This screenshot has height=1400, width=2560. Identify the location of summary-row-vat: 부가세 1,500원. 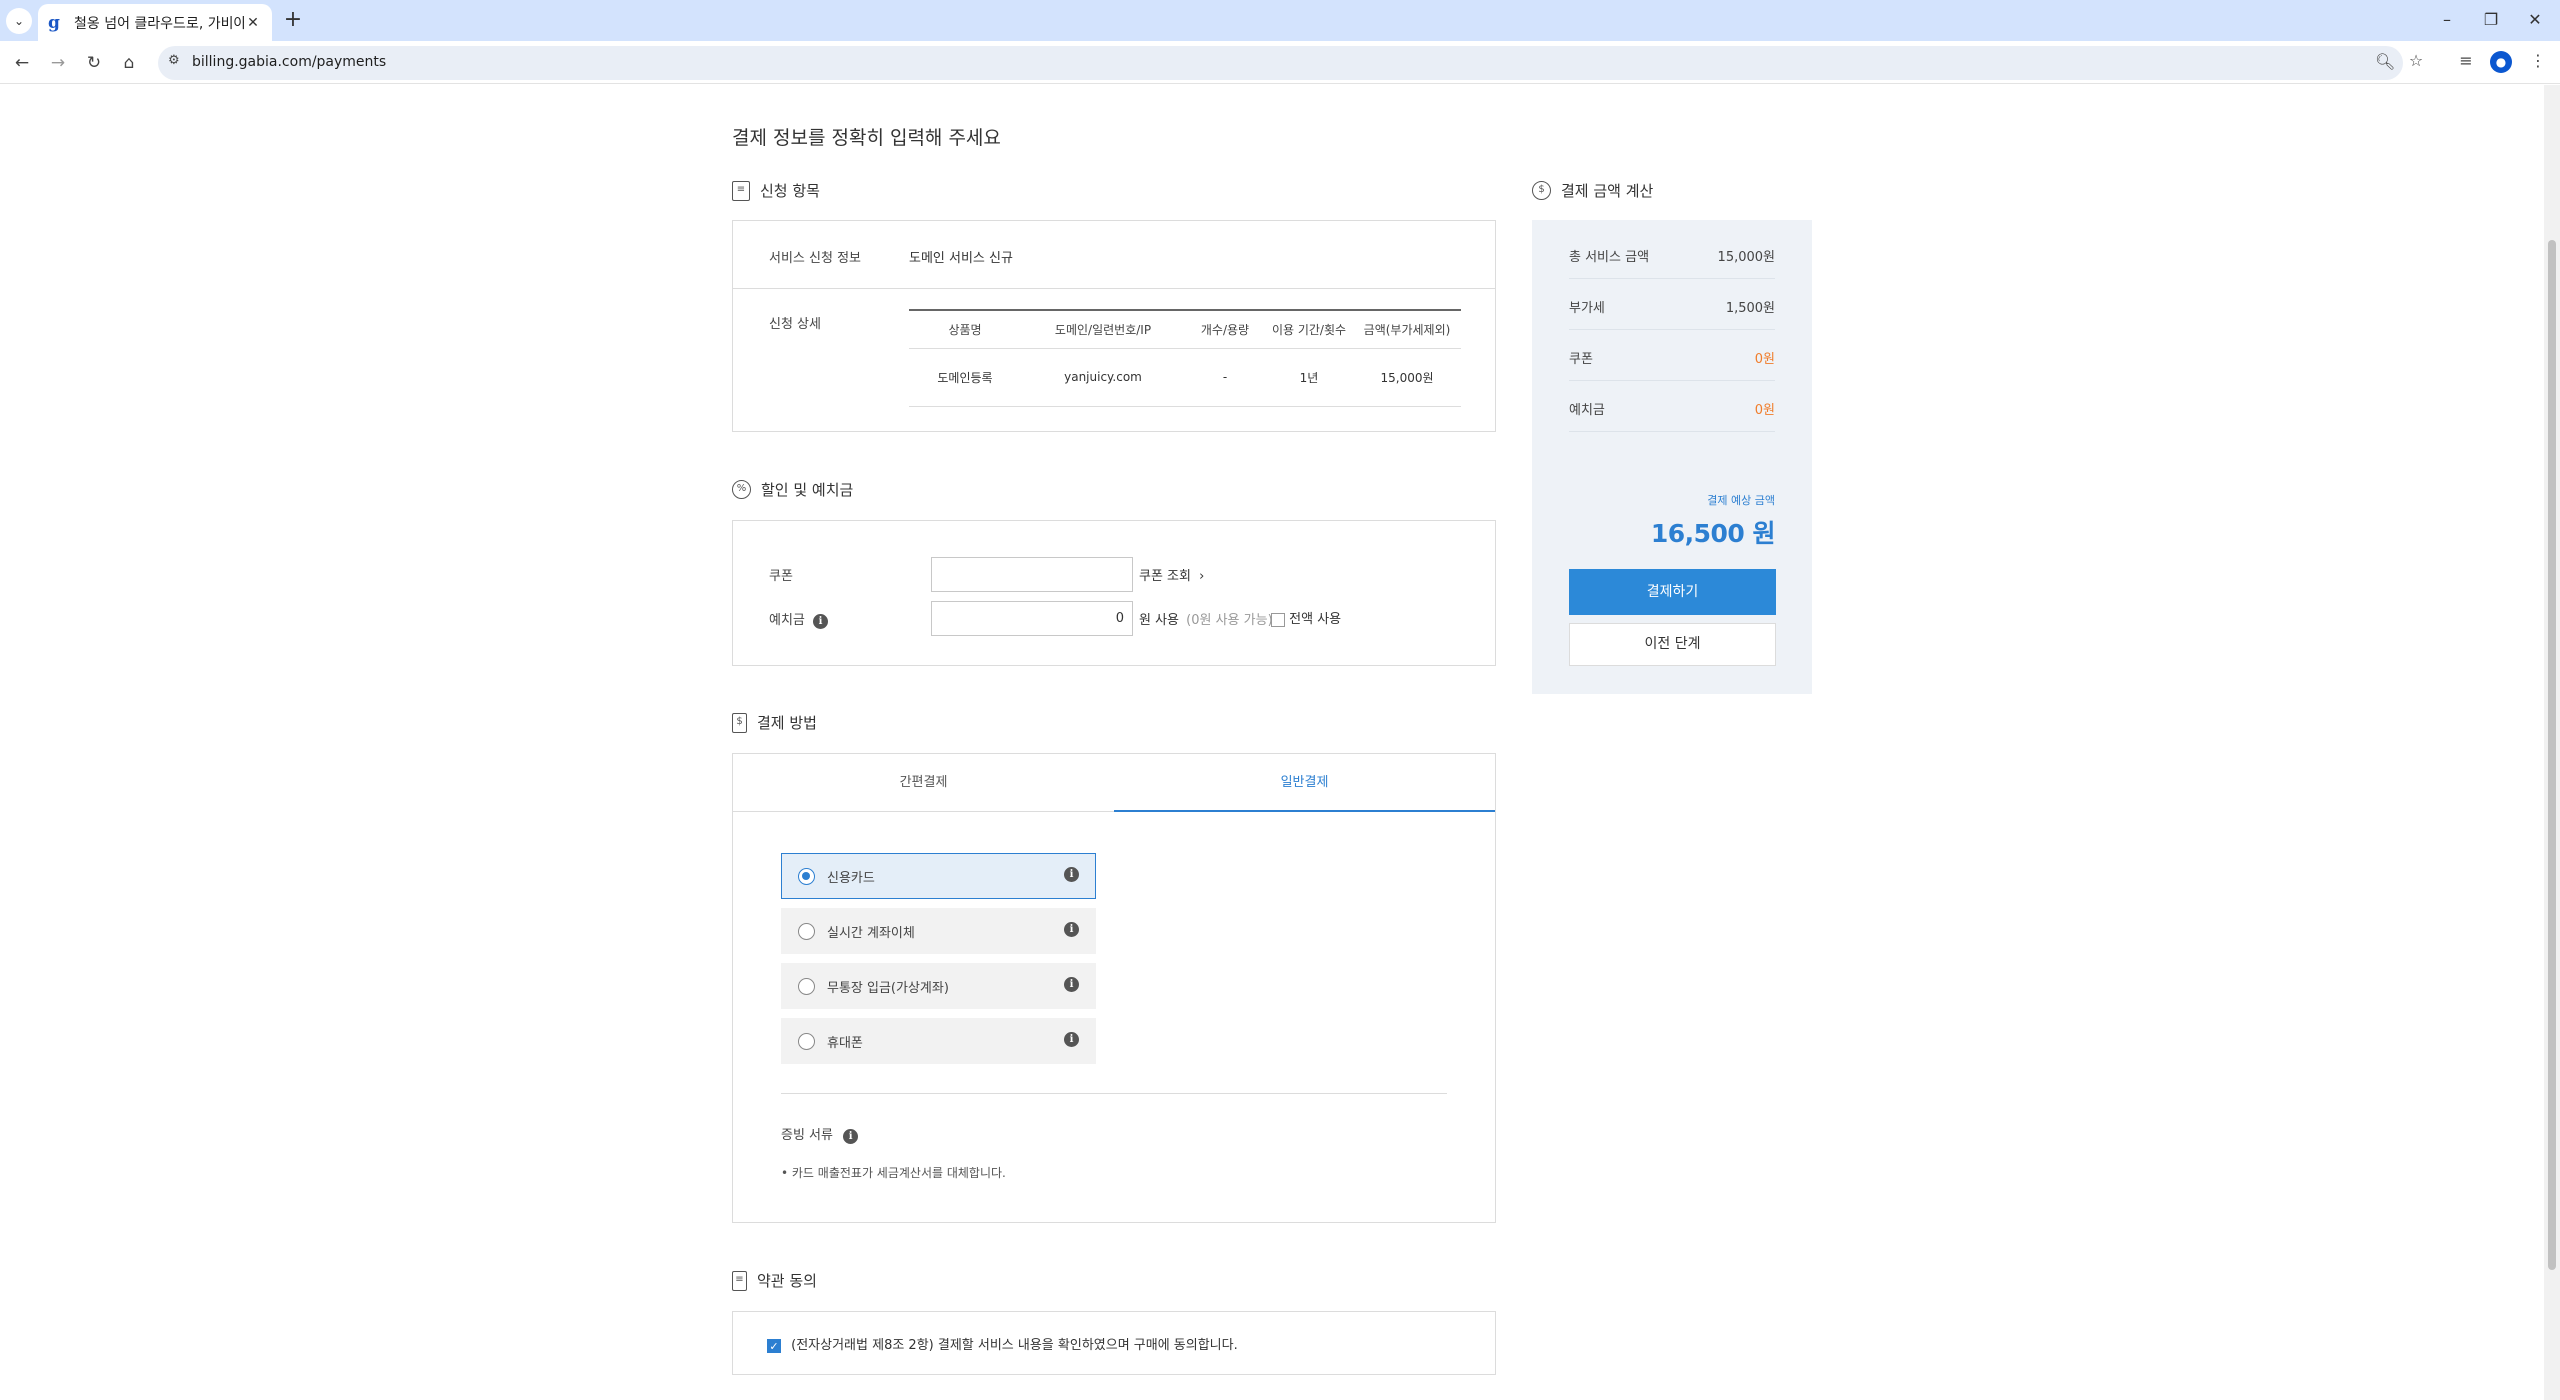
(1672, 304).